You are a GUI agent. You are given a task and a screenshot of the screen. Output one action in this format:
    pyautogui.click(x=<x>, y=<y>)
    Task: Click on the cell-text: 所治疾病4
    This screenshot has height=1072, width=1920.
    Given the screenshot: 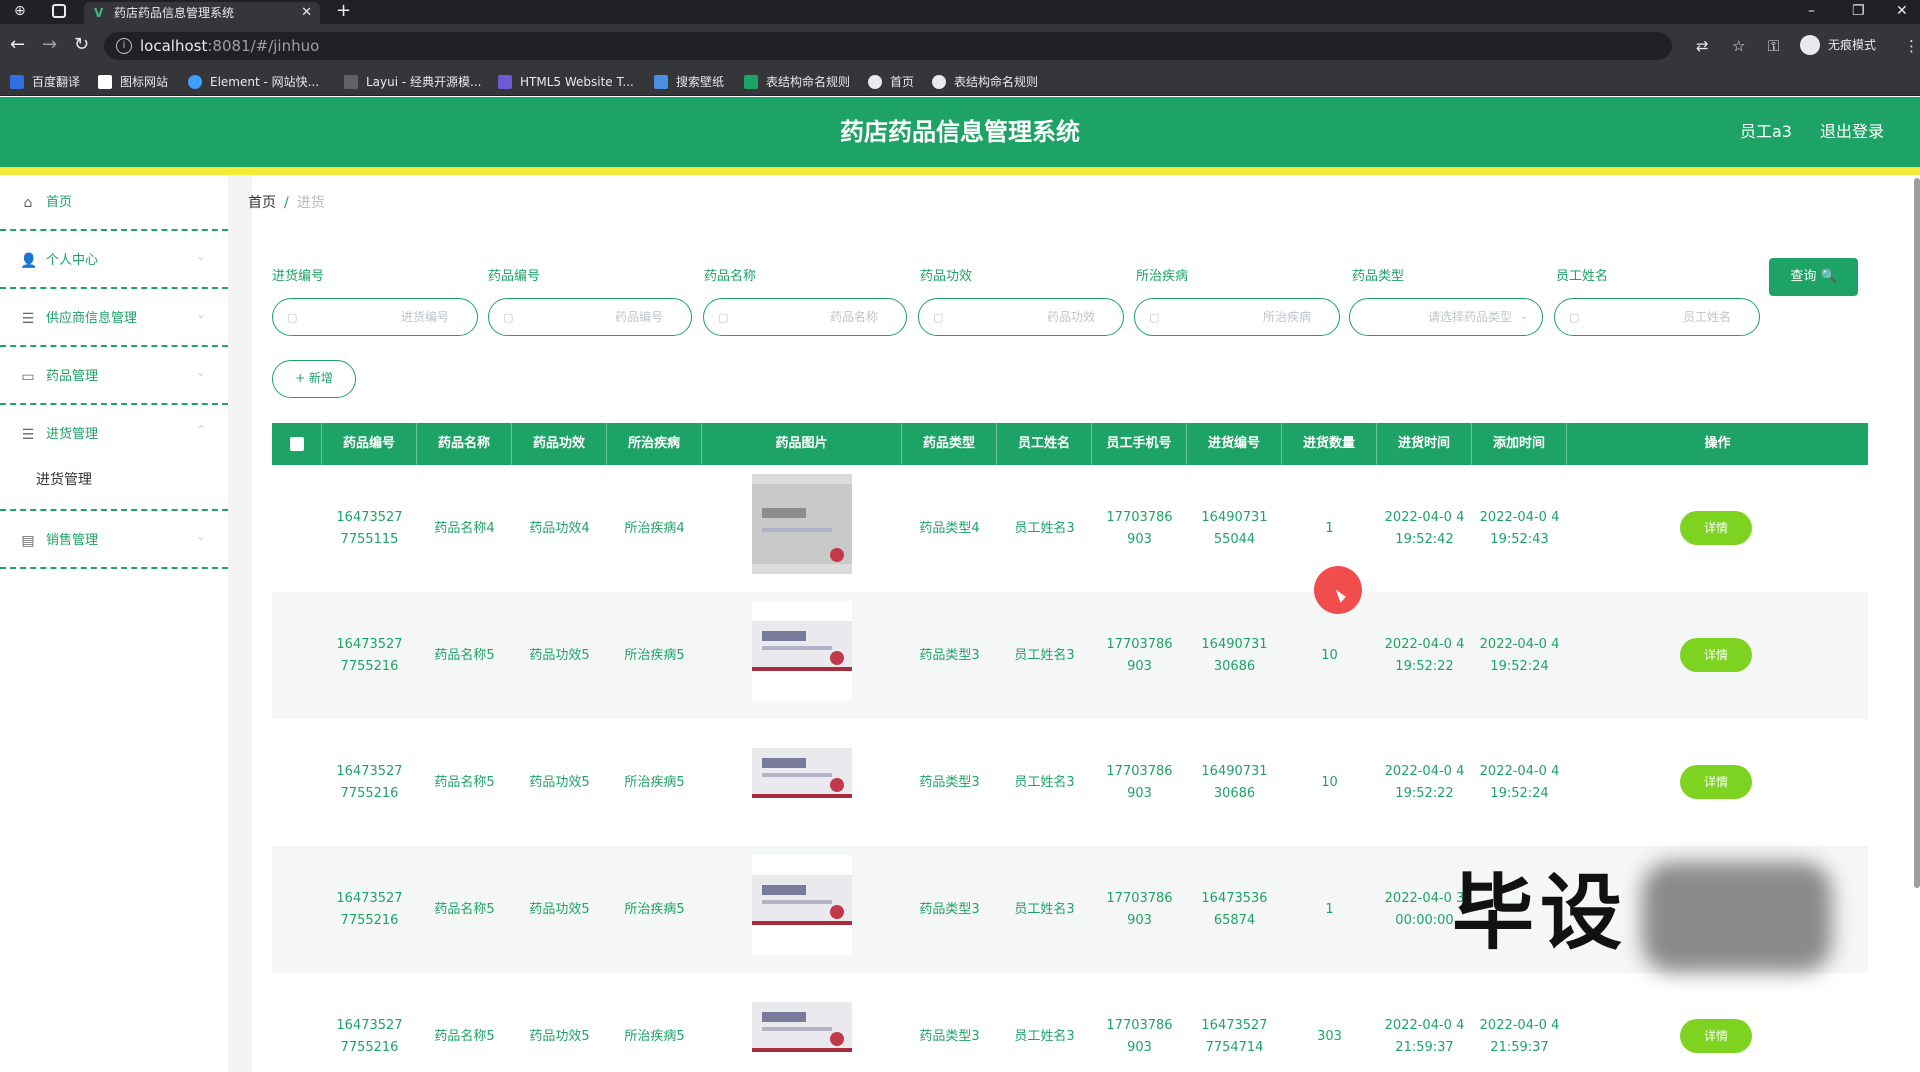 What is the action you would take?
    pyautogui.click(x=654, y=528)
    